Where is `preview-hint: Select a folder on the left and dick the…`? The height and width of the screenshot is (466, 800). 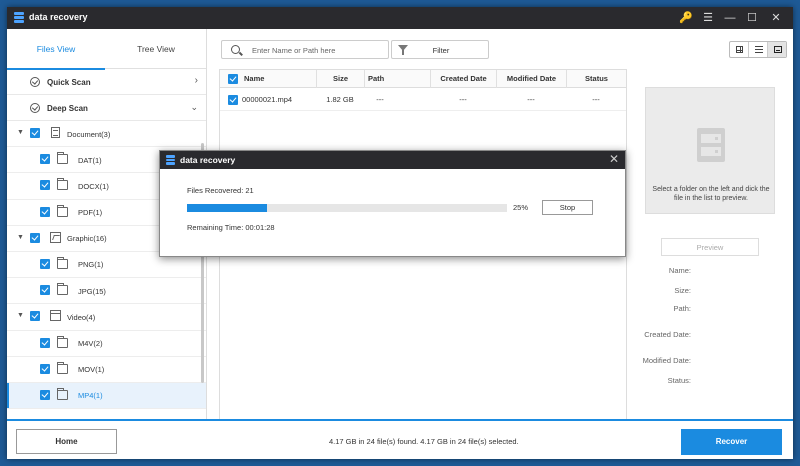 preview-hint: Select a folder on the left and dick the… is located at coordinates (711, 194).